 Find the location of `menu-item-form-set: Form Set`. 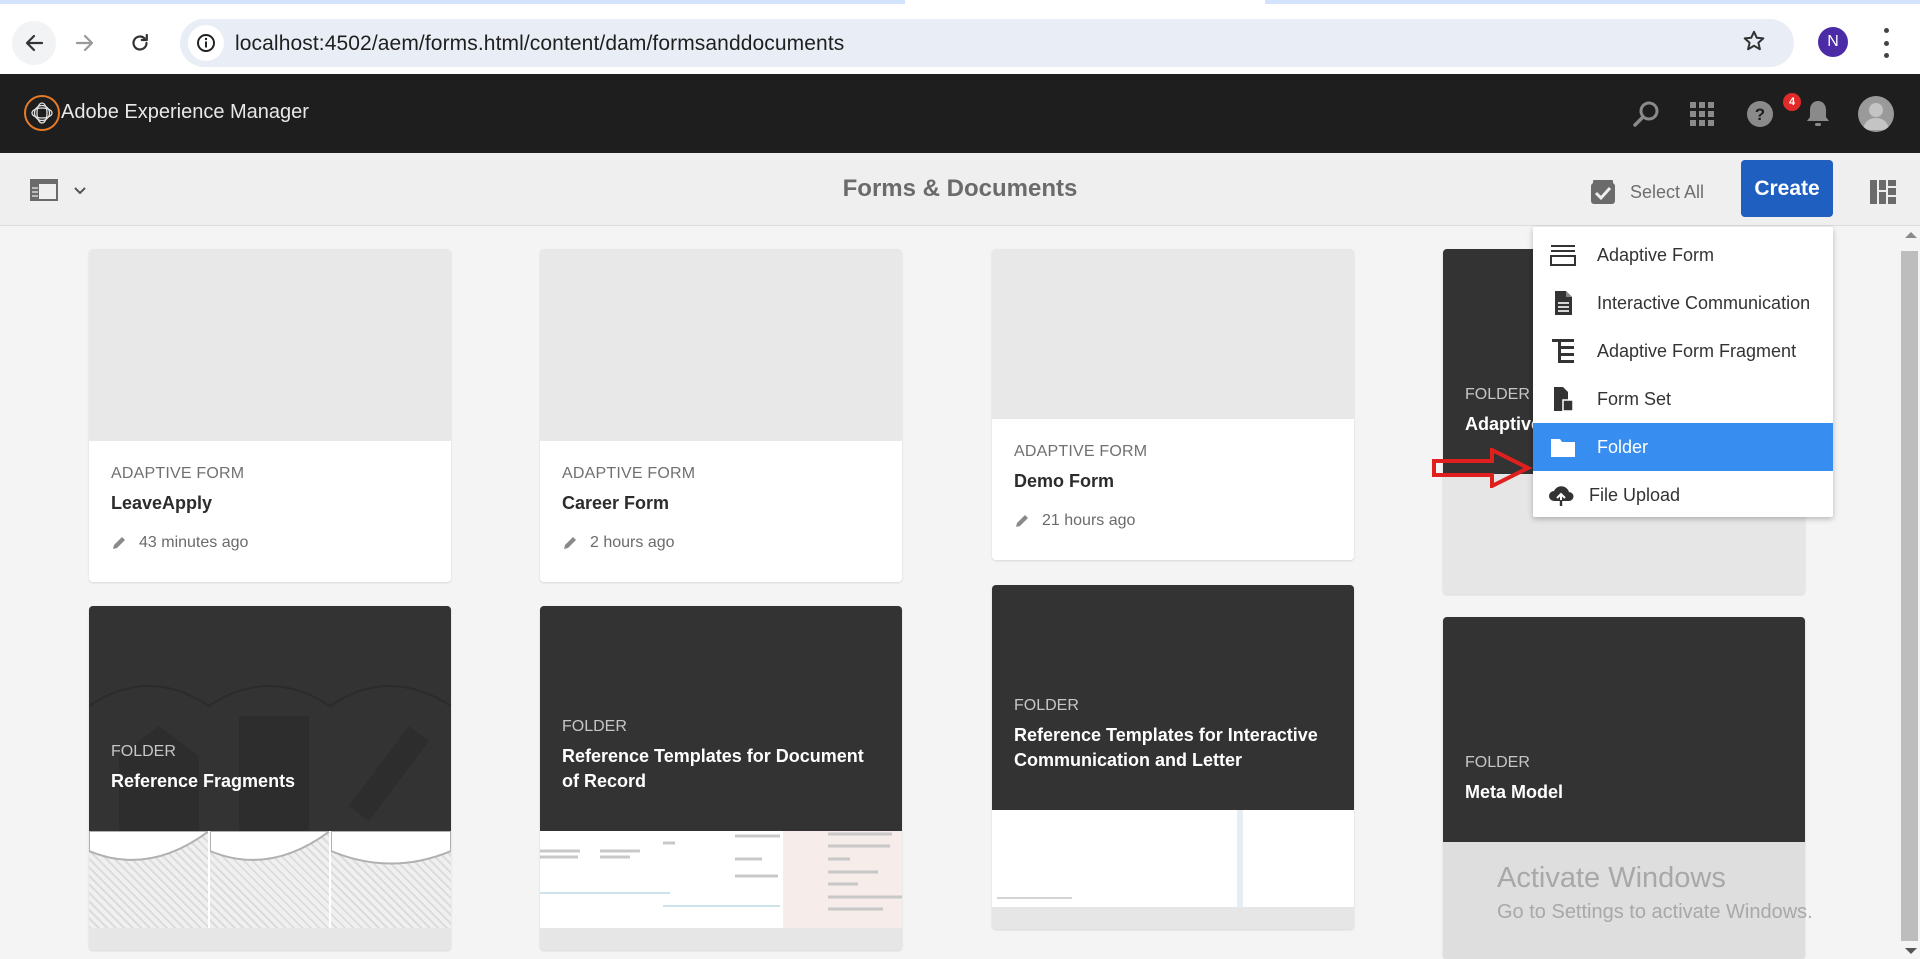

menu-item-form-set: Form Set is located at coordinates (1683, 399).